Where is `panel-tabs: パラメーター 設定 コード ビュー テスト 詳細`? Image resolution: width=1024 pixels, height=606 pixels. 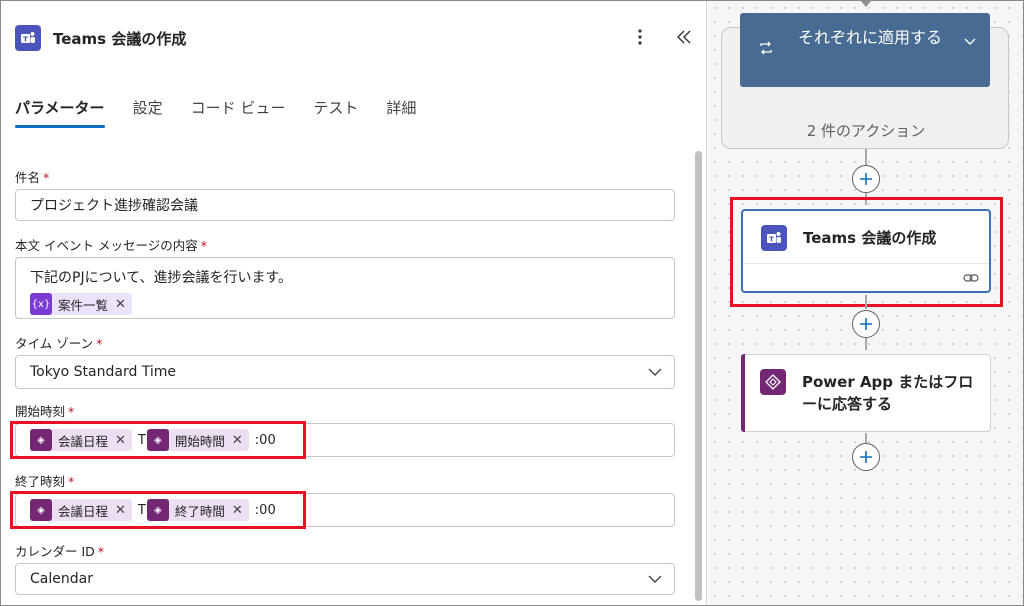 panel-tabs: パラメーター 設定 コード ビュー テスト 詳細 is located at coordinates (229, 112).